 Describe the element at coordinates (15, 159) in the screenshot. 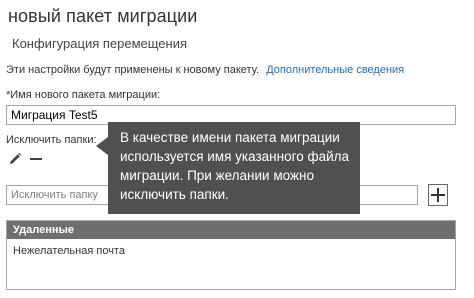

I see `pencil-icon` at that location.